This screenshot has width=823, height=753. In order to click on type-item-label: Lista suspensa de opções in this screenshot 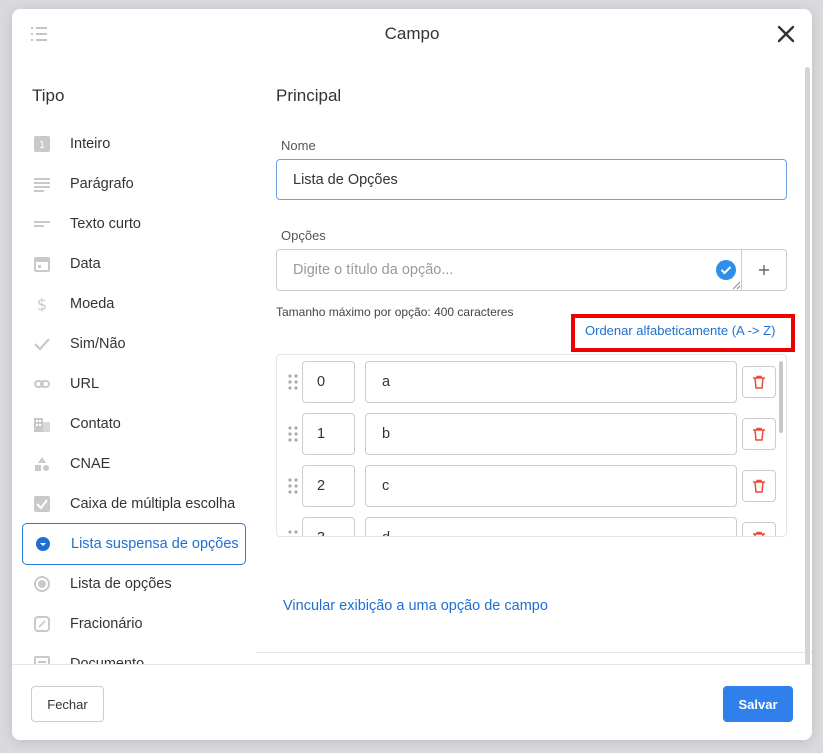, I will do `click(155, 544)`.